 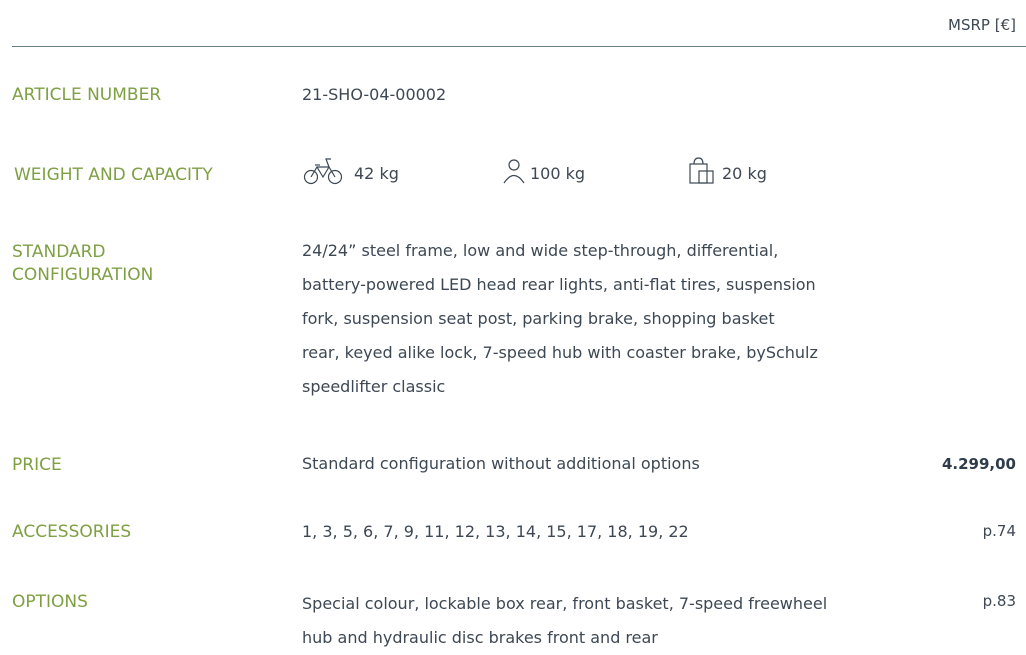 I want to click on price-label: PRICE, so click(x=37, y=465).